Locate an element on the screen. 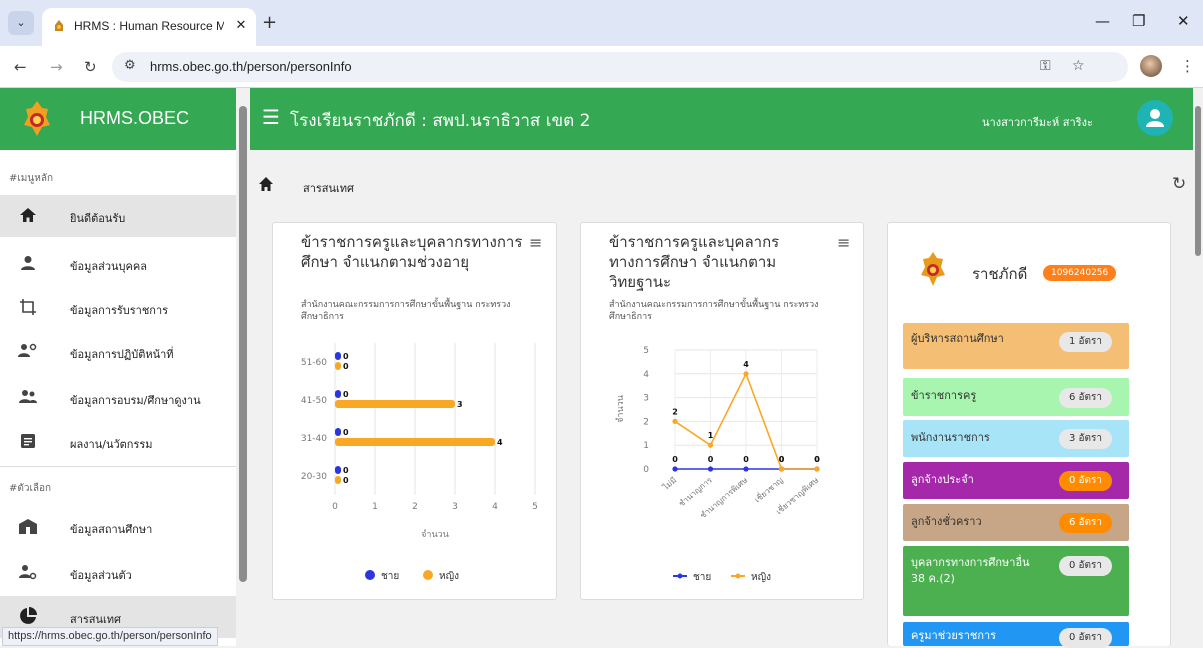 Image resolution: width=1203 pixels, height=648 pixels. password-key-icon: ⚿ is located at coordinates (1045, 66).